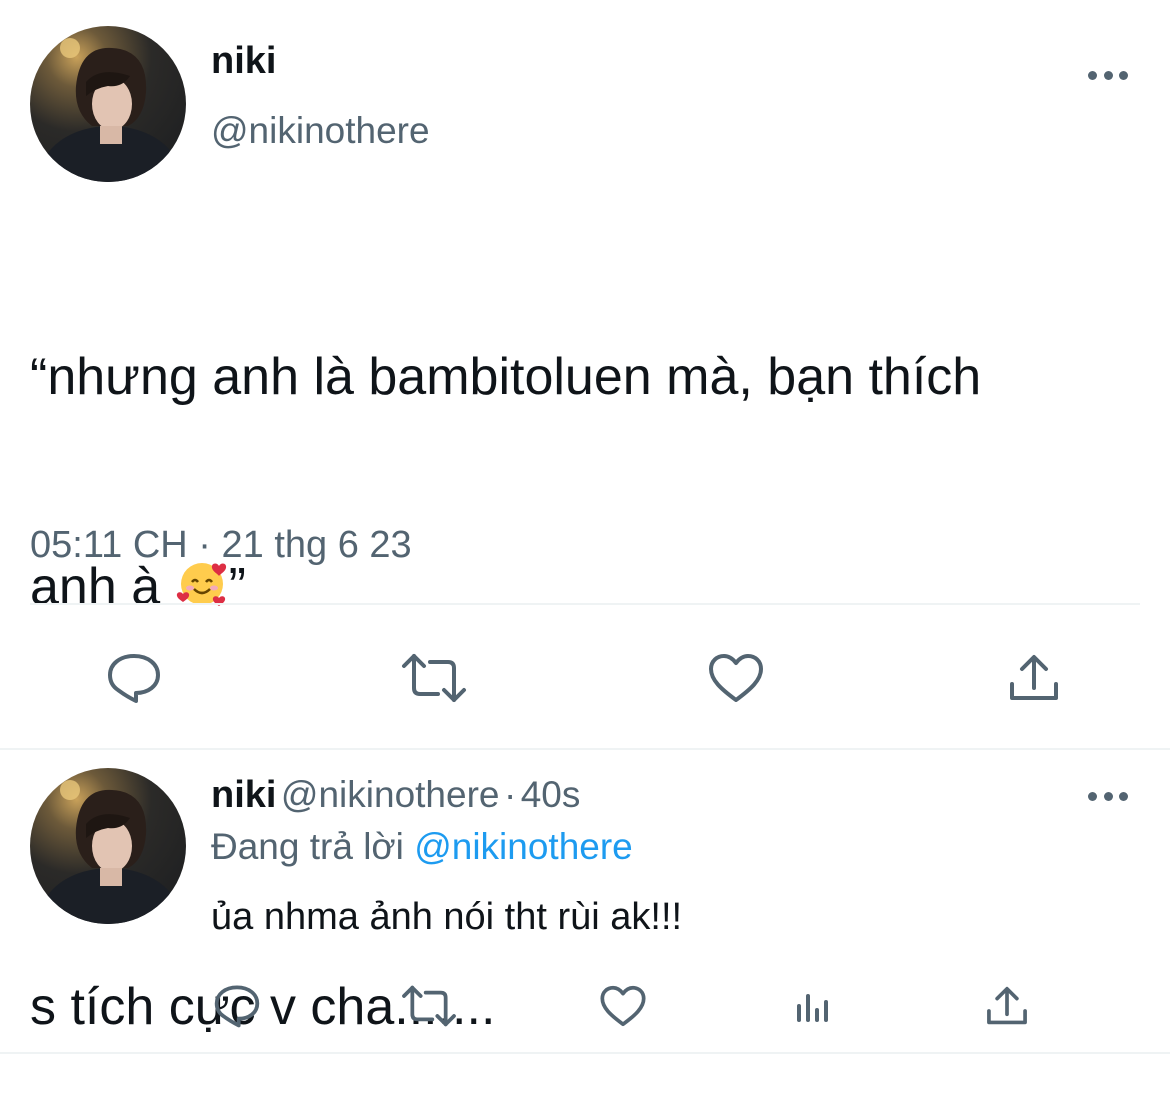 The height and width of the screenshot is (1112, 1170). Describe the element at coordinates (585, 1053) in the screenshot. I see `bottom-divider` at that location.